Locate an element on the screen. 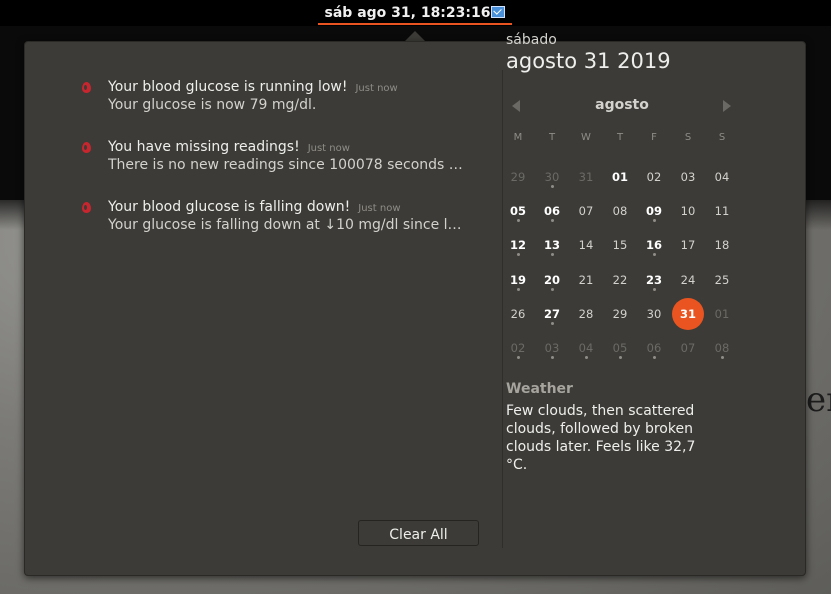 The width and height of the screenshot is (831, 594). calendar-day-today: 31 is located at coordinates (688, 314).